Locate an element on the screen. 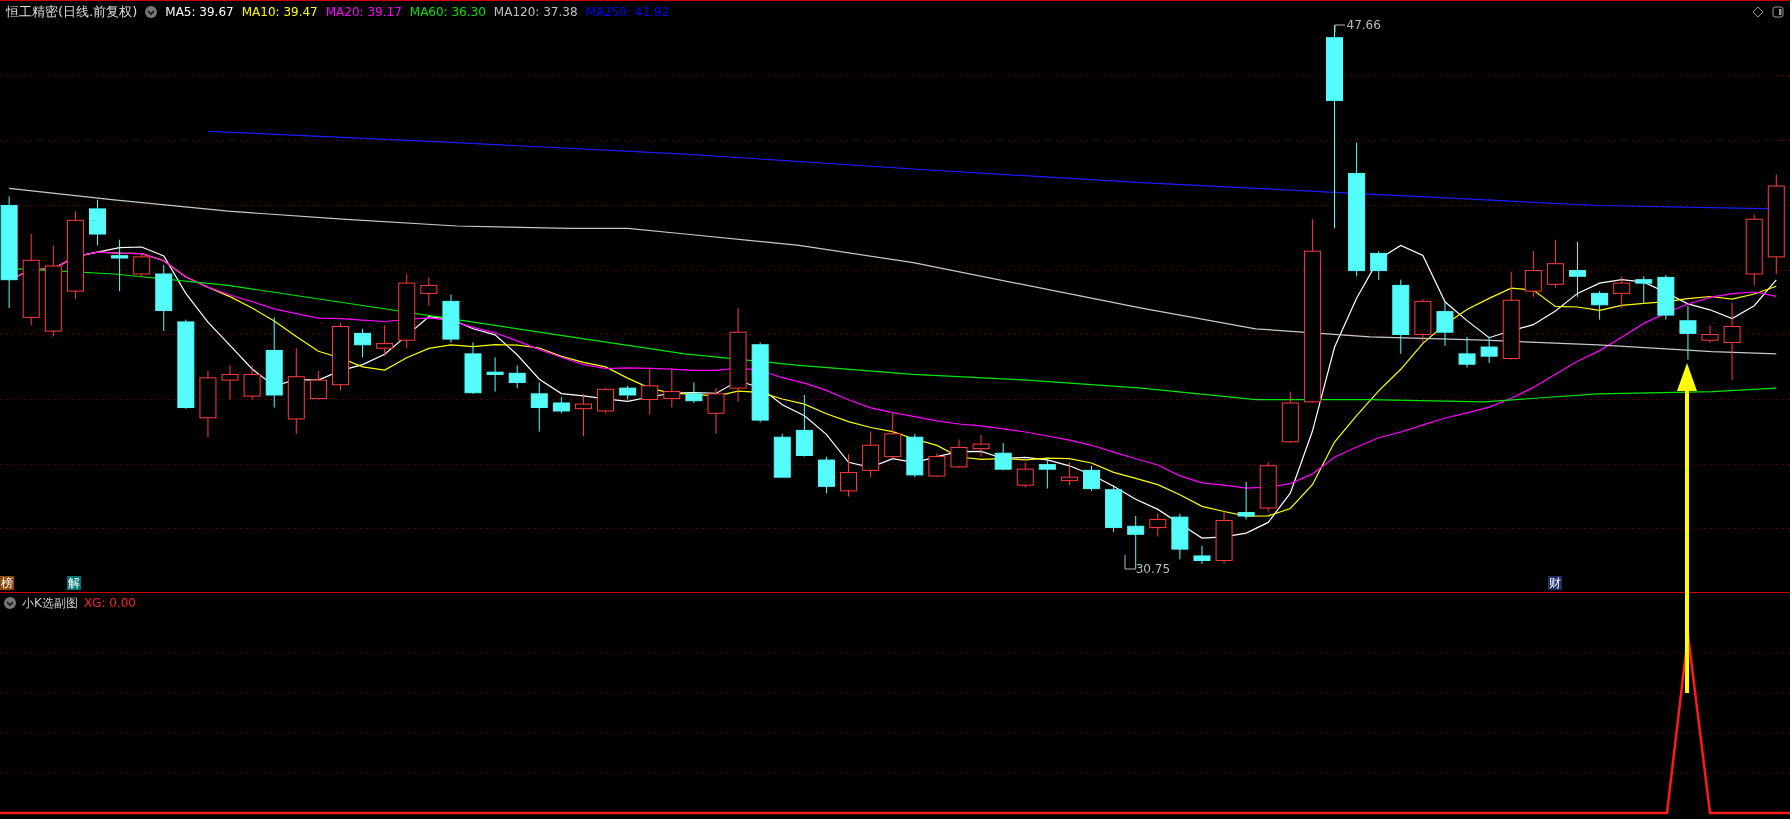 This screenshot has height=819, width=1790. indicator-value: MA250: 41.92 is located at coordinates (627, 11).